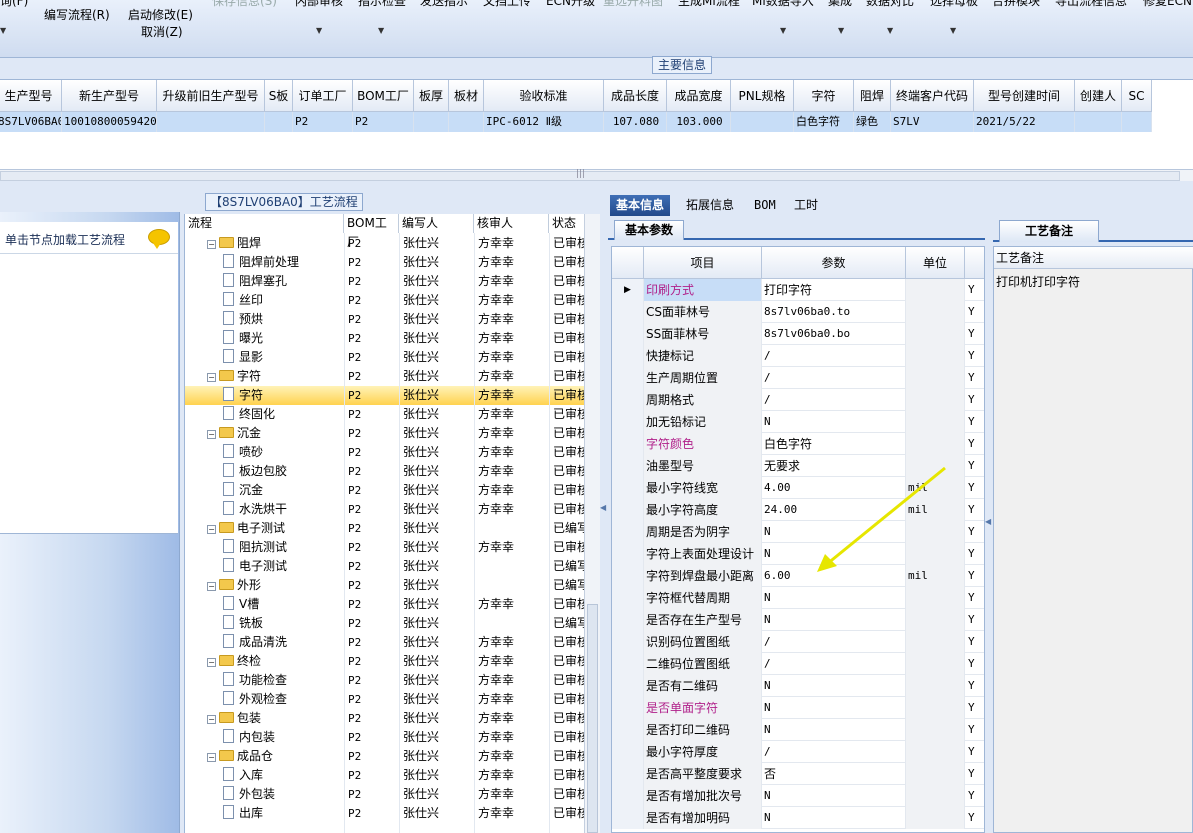  I want to click on param-row: CS面菲林号 8s7lv06ba0.to Y, so click(798, 312).